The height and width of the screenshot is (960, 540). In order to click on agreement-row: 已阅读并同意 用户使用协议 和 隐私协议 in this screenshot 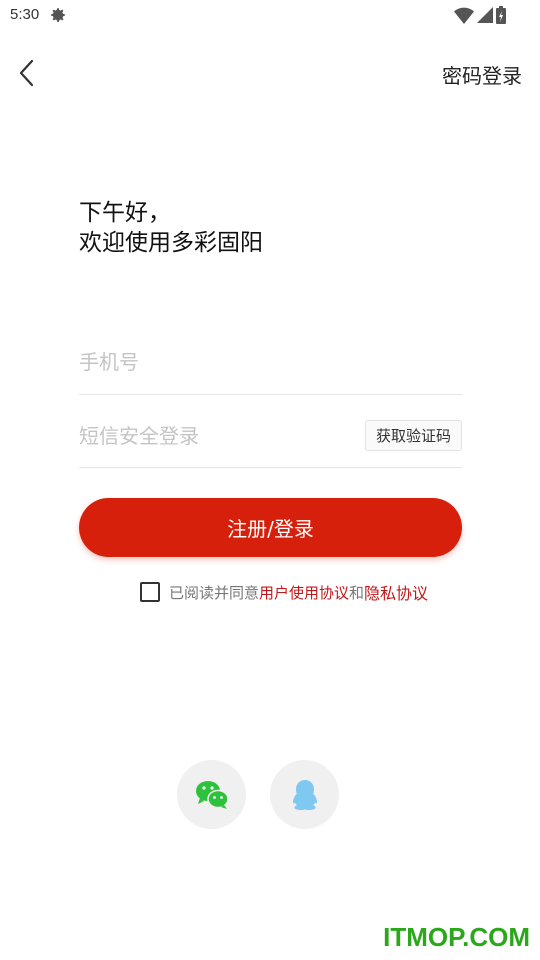, I will do `click(284, 592)`.